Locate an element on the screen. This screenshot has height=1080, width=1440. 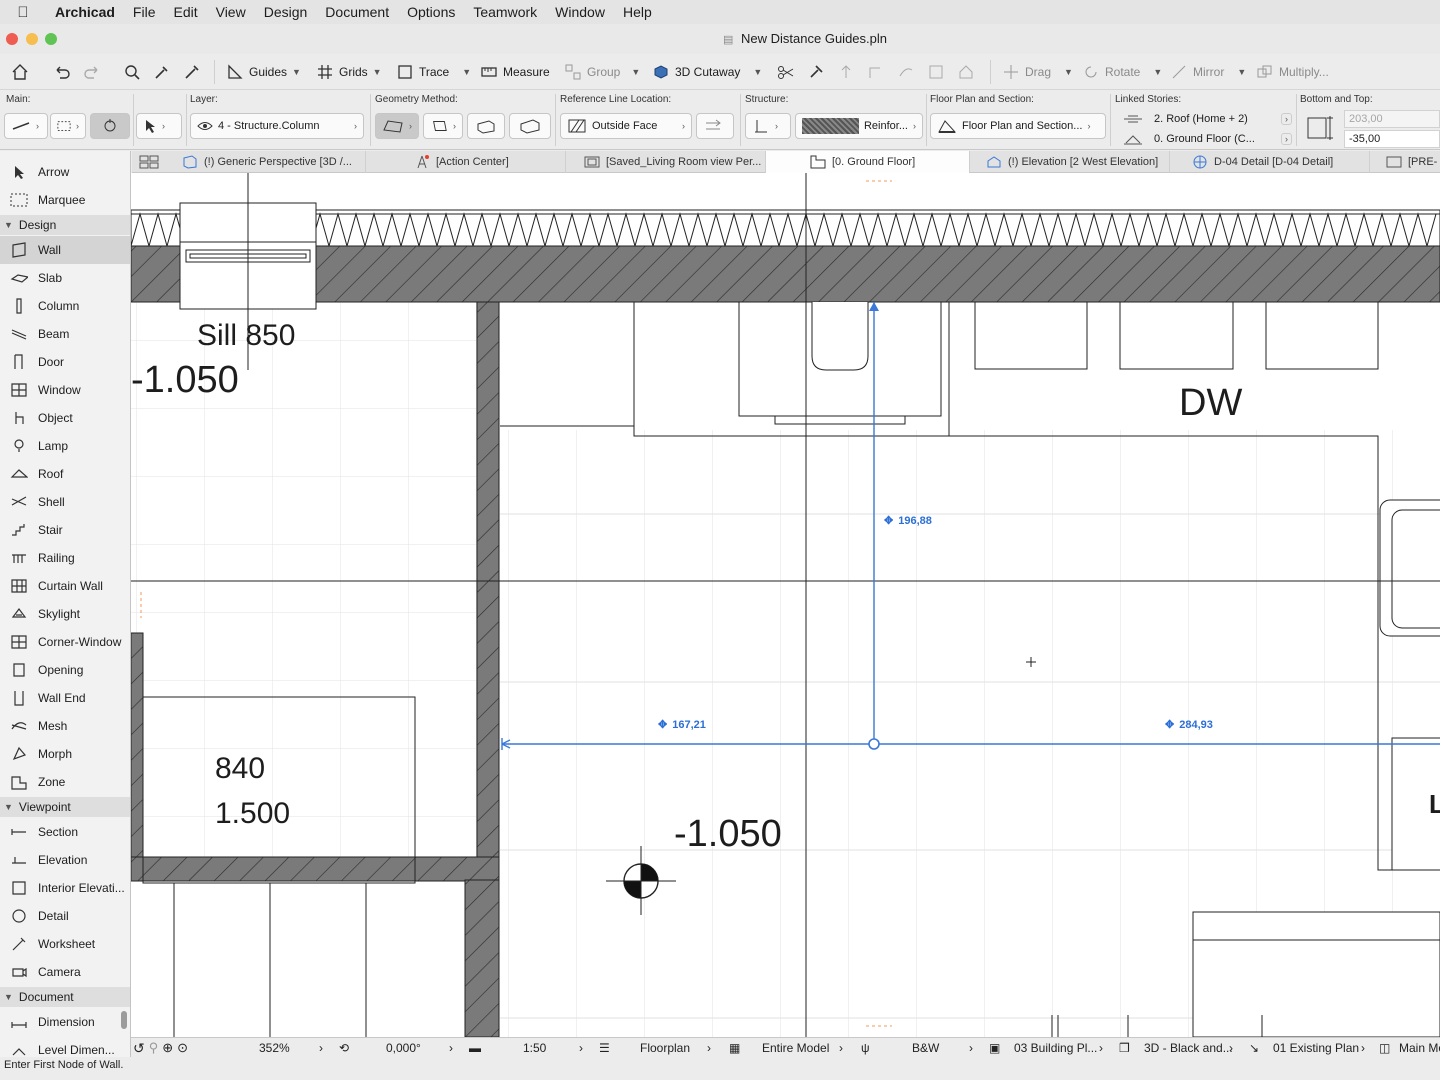
home-button is located at coordinates (20, 72).